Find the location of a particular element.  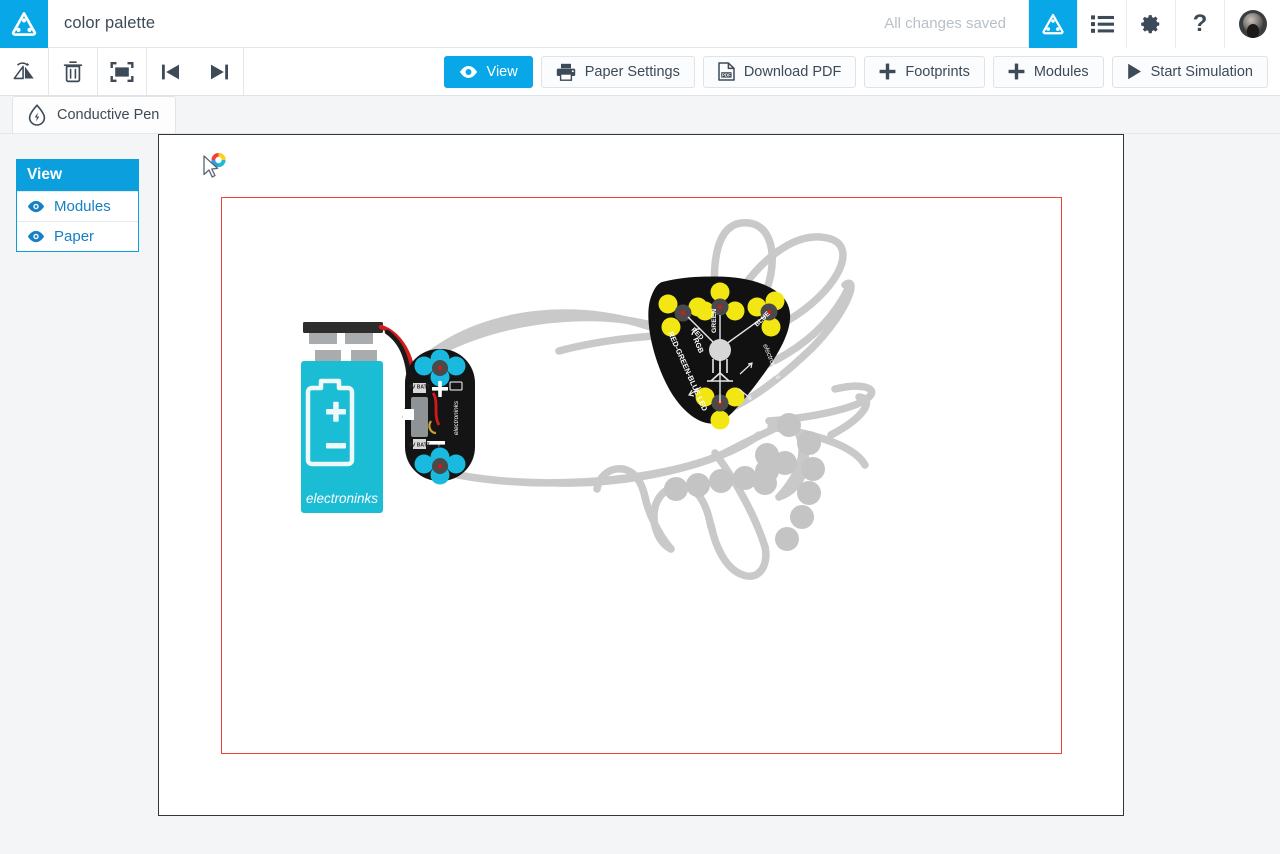

view-layer-modules: Modules is located at coordinates (77, 206).